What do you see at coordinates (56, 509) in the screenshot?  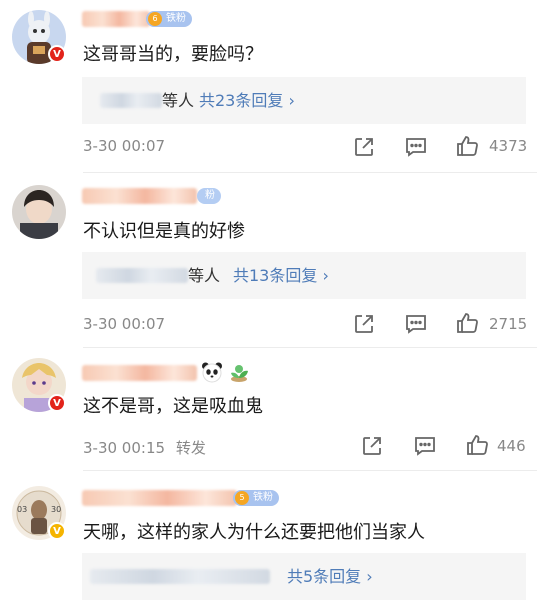 I see `svg-text: 30` at bounding box center [56, 509].